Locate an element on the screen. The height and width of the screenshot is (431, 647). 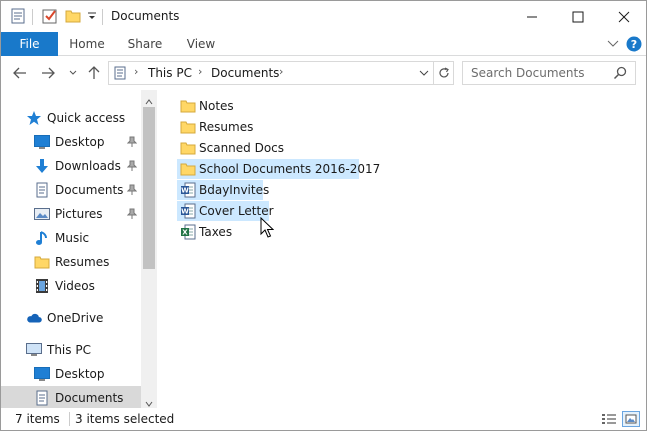
file-item-taxes: X Taxes is located at coordinates (205, 232).